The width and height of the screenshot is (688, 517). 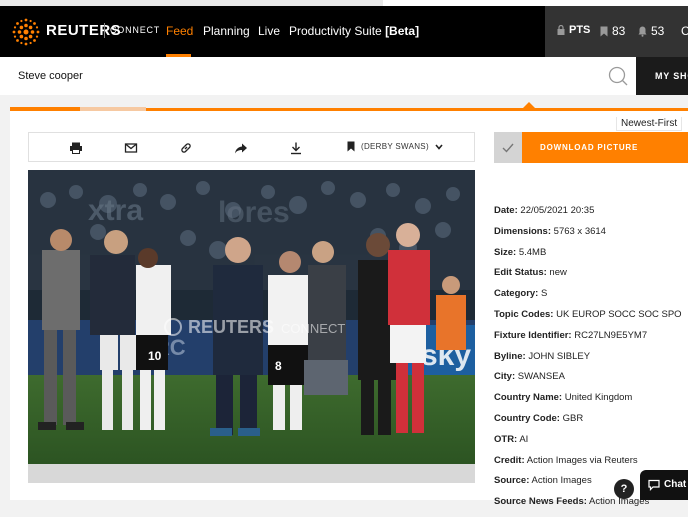 I want to click on chevron-down-icon, so click(x=439, y=146).